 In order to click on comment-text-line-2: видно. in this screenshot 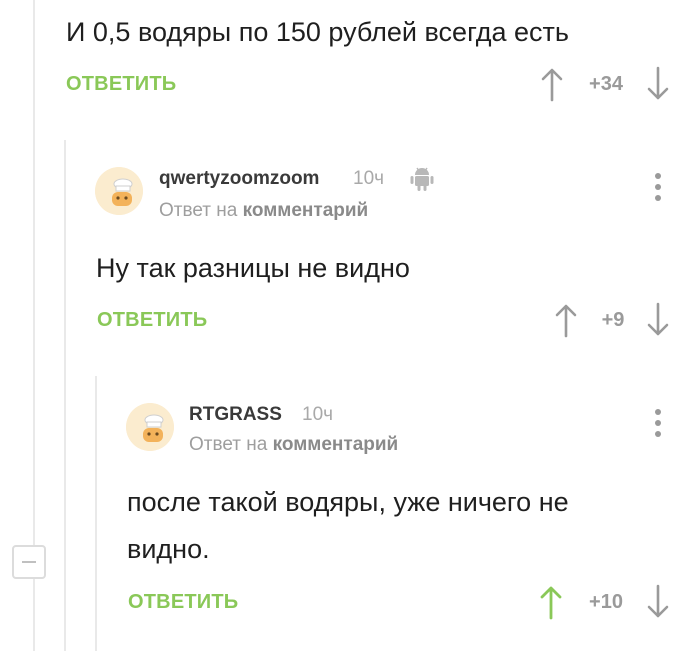, I will do `click(168, 549)`.